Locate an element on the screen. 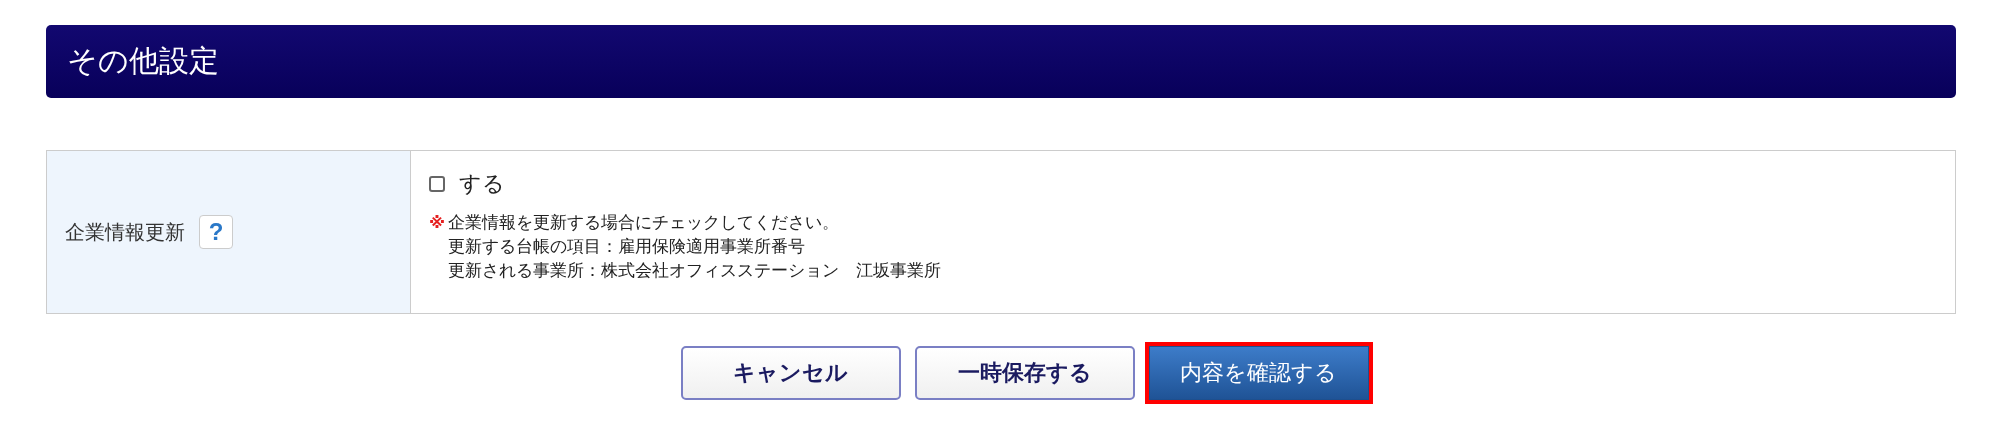 This screenshot has height=433, width=2000. note-text: 更新される事業所：株式会社オフィスステーション 江坂事業所 is located at coordinates (695, 271).